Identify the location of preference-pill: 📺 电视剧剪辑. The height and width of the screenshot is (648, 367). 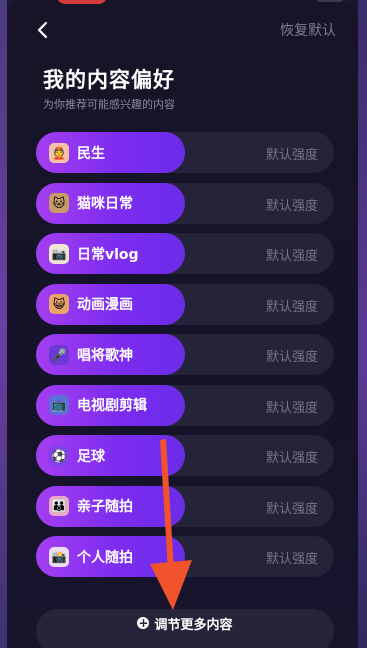
(110, 405).